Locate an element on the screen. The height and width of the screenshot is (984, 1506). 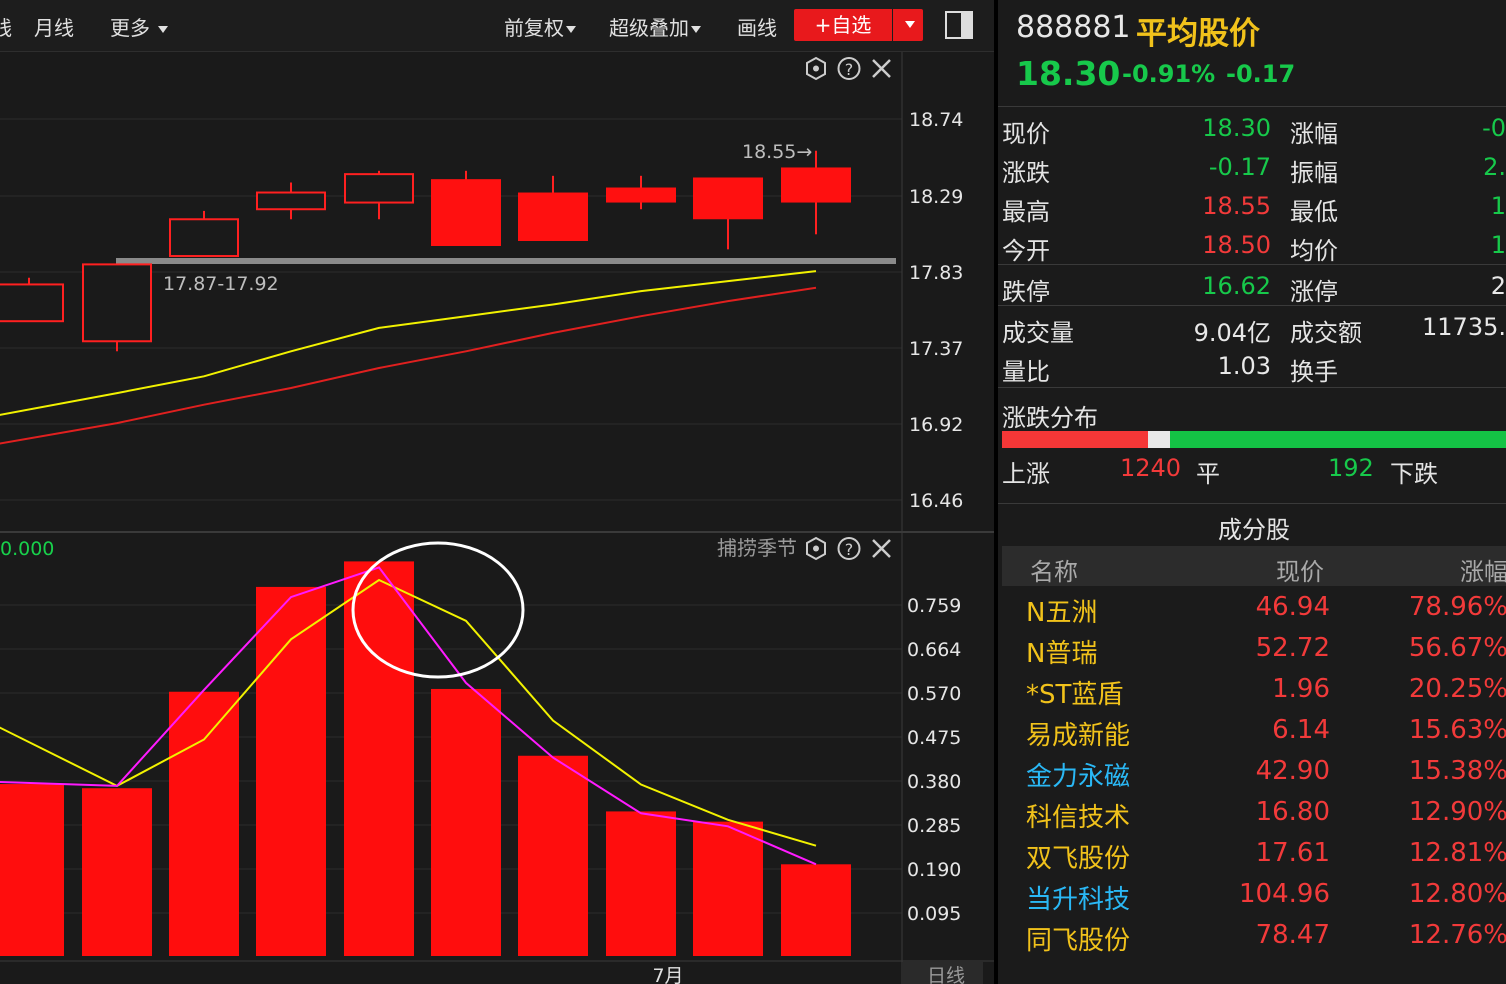
value-tick-label: 0.570 is located at coordinates (934, 694).